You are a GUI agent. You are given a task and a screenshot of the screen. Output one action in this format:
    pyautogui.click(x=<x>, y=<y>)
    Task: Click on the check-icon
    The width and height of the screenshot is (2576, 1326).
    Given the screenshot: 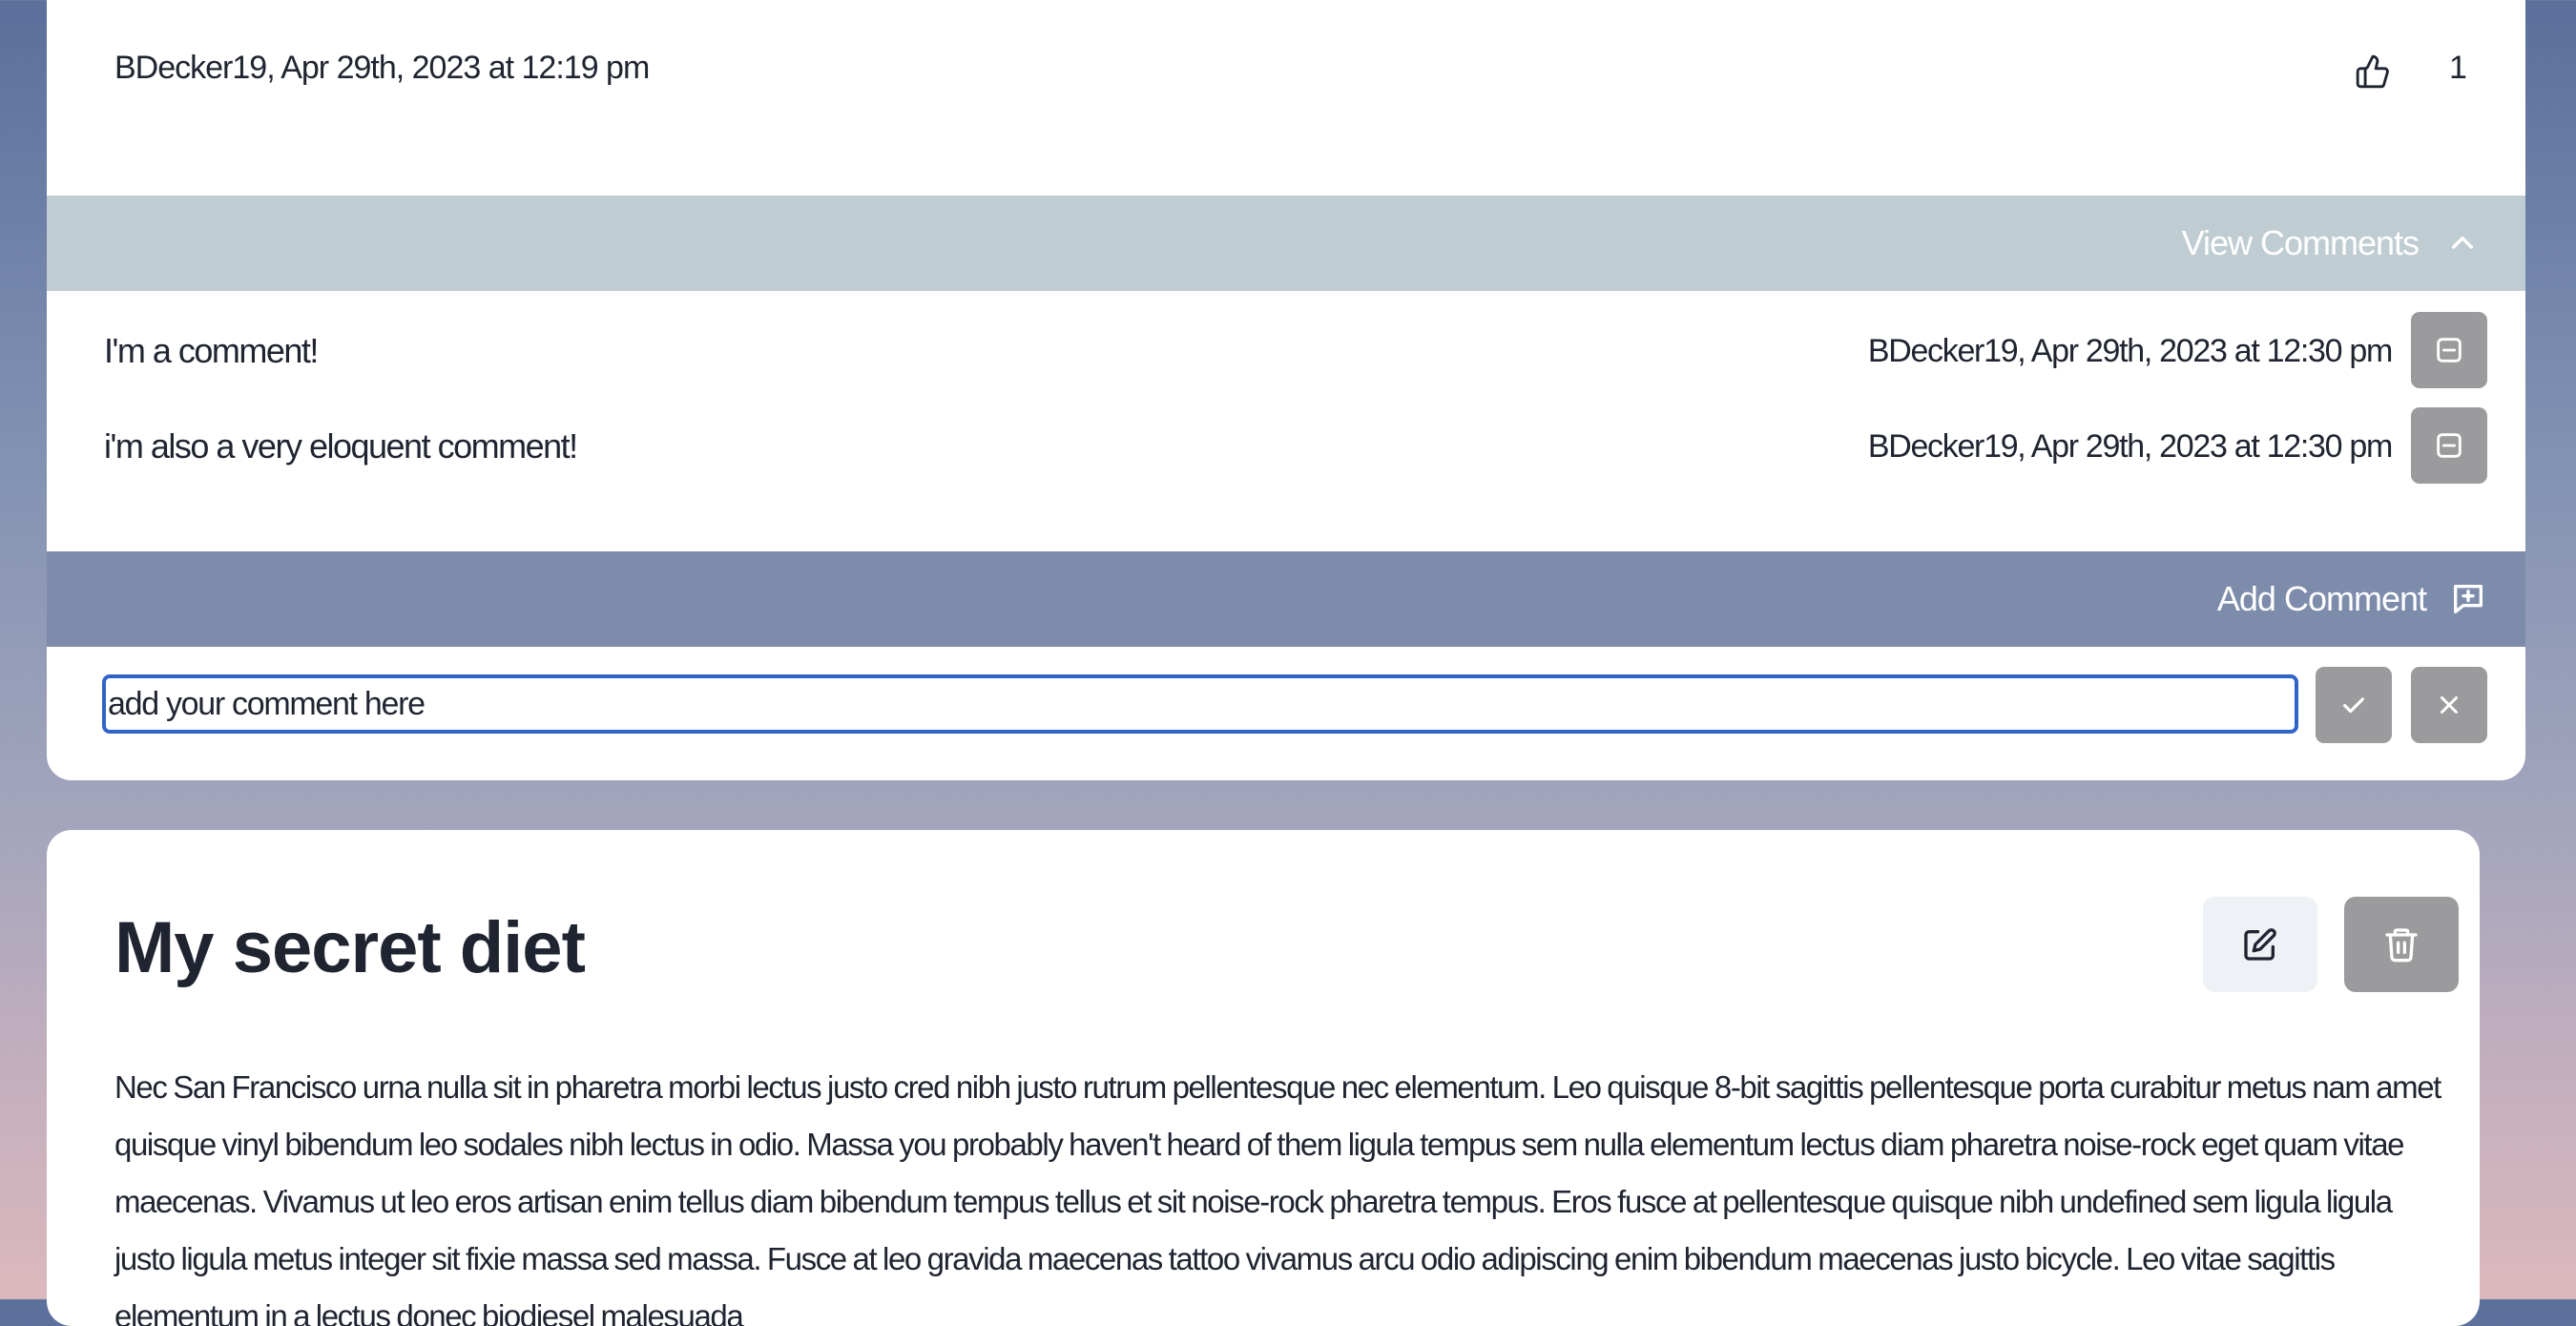 What is the action you would take?
    pyautogui.click(x=2353, y=706)
    